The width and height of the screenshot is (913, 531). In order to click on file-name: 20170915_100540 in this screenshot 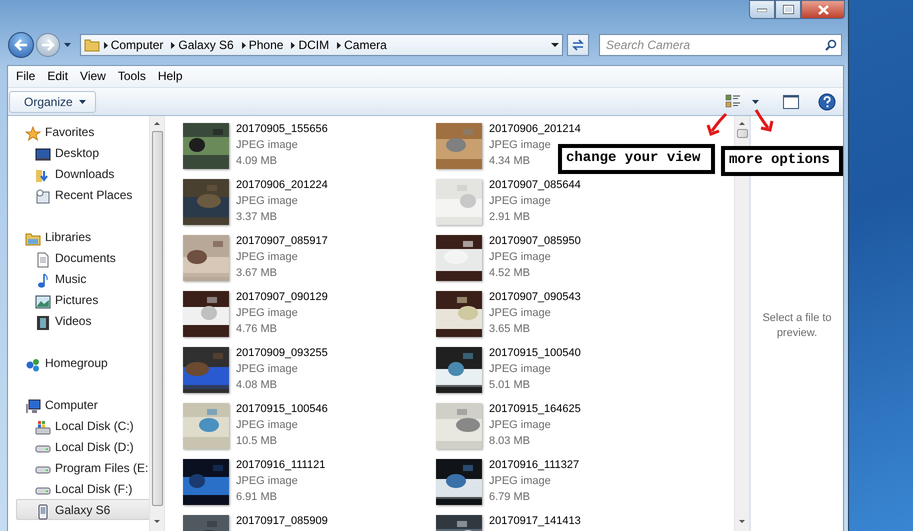, I will do `click(535, 353)`.